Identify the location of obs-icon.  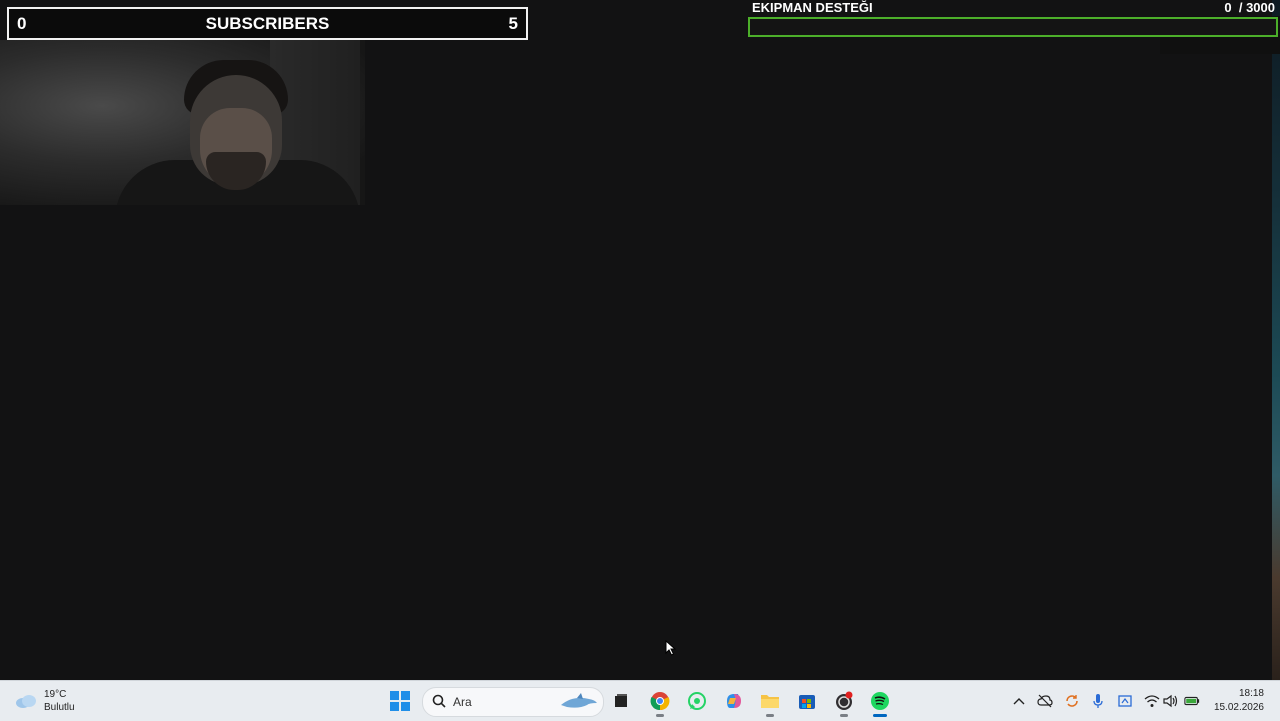
(844, 703).